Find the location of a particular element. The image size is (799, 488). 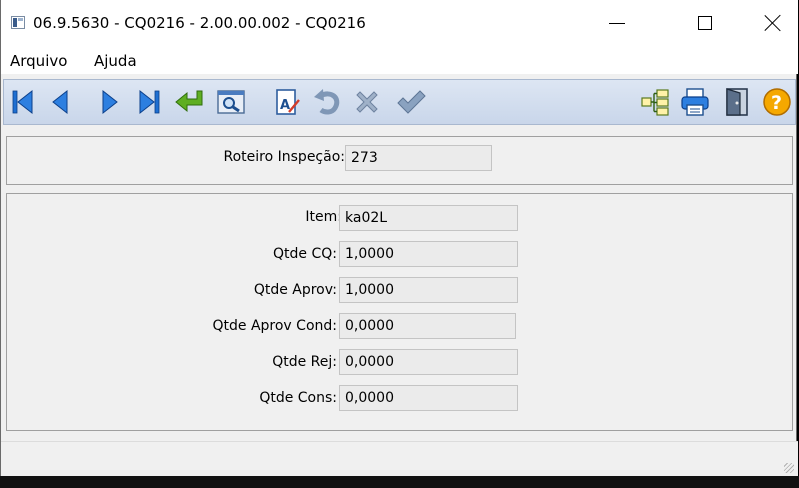

checkmark-icon is located at coordinates (411, 102).